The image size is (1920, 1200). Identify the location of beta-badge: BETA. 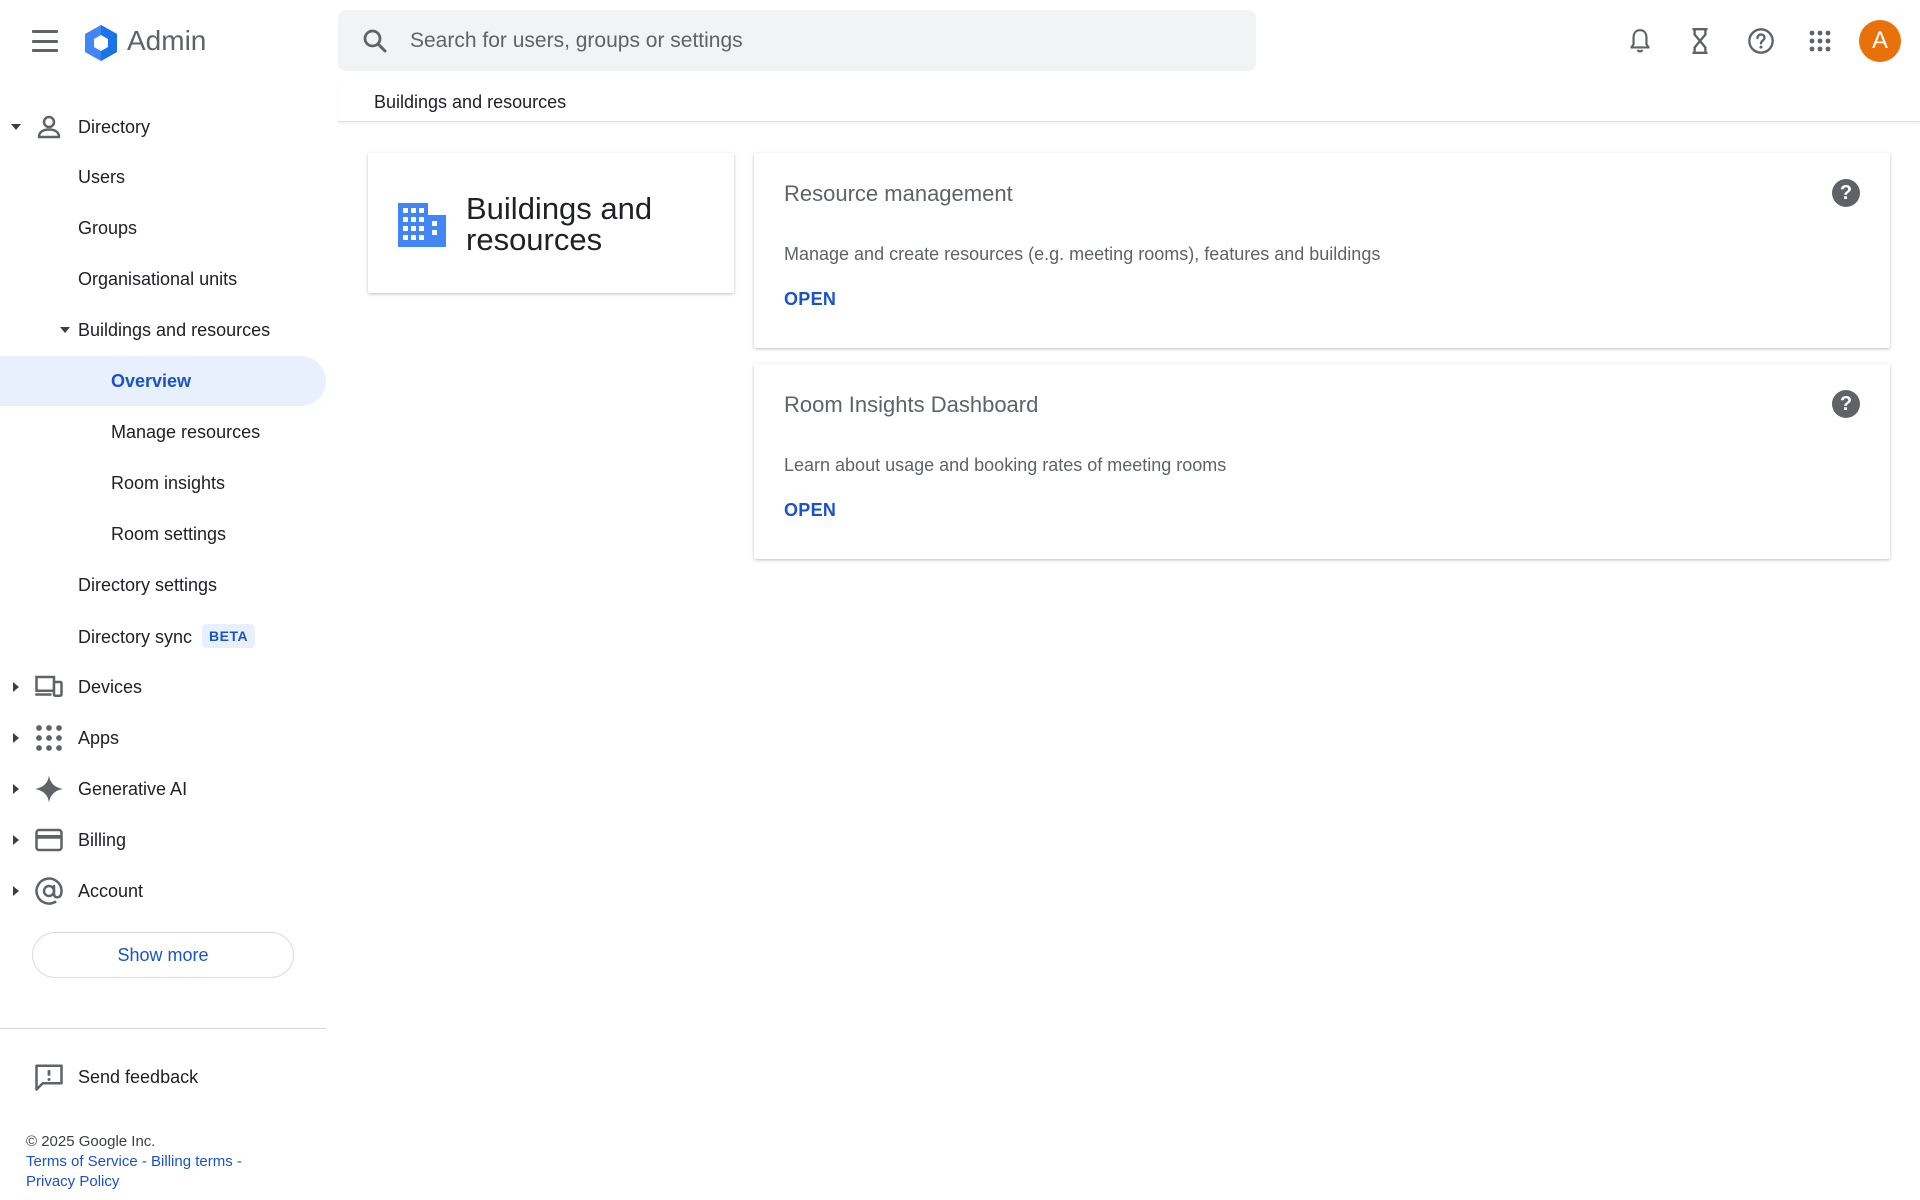
(229, 636).